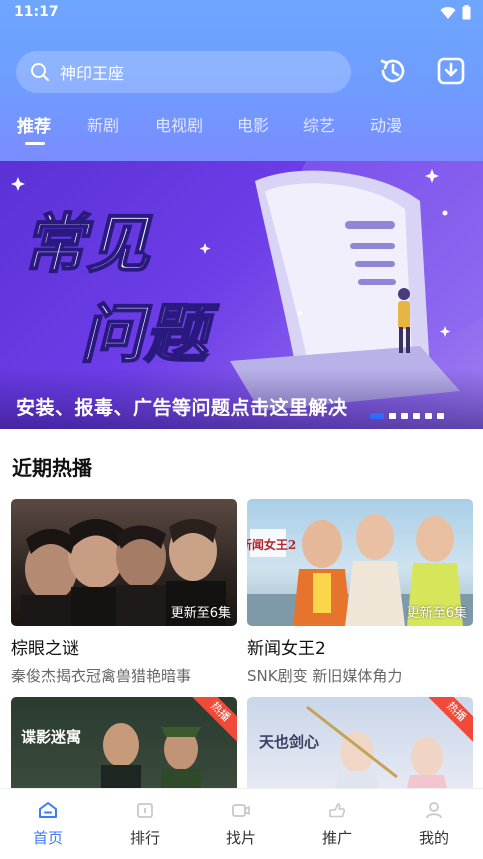 The image size is (483, 859). What do you see at coordinates (40, 72) in the screenshot?
I see `search-icon` at bounding box center [40, 72].